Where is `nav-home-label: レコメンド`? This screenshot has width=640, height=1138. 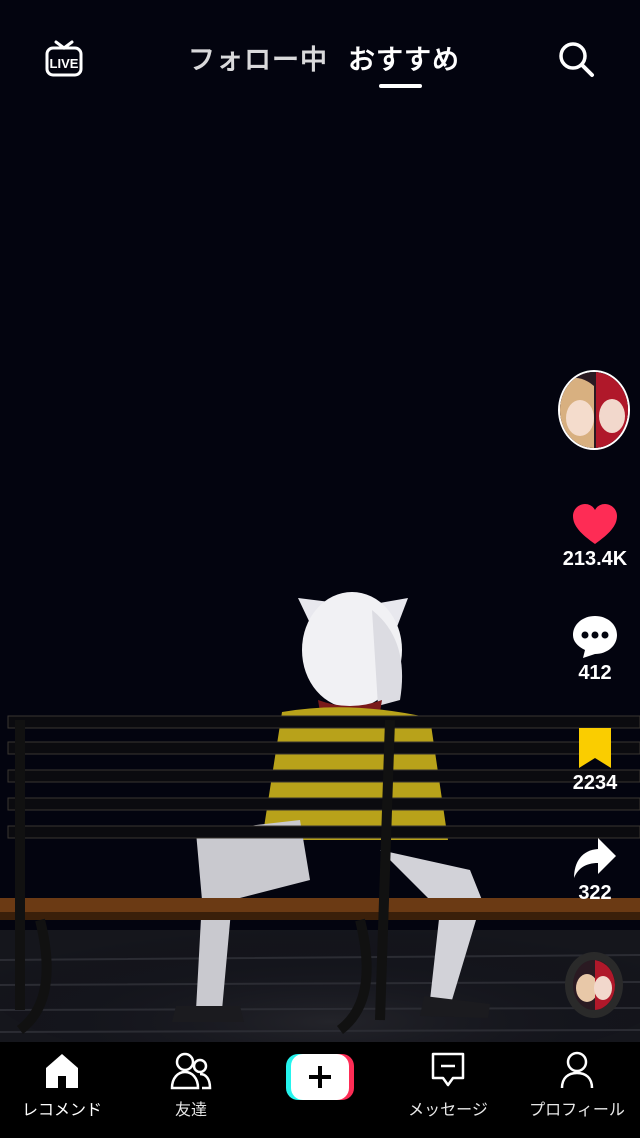
nav-home-label: レコメンド is located at coordinates (61, 1109).